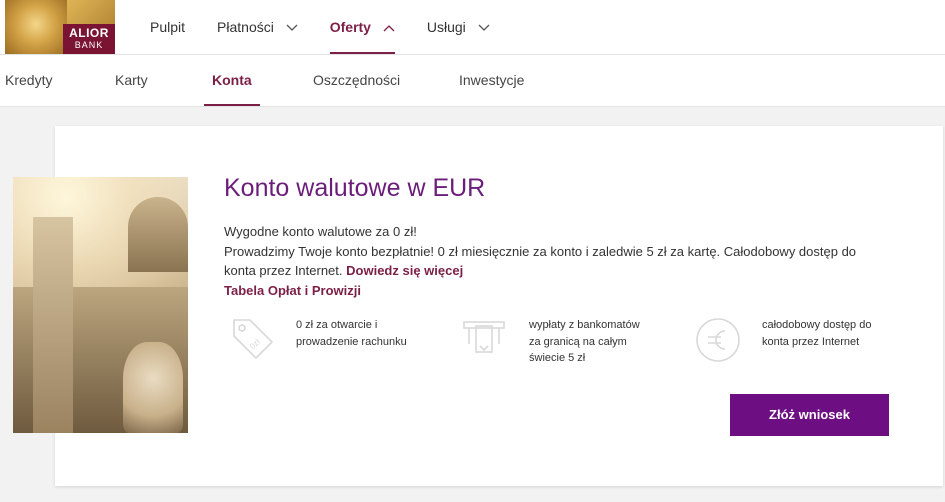  I want to click on feature-line: konta przez Internet, so click(811, 341).